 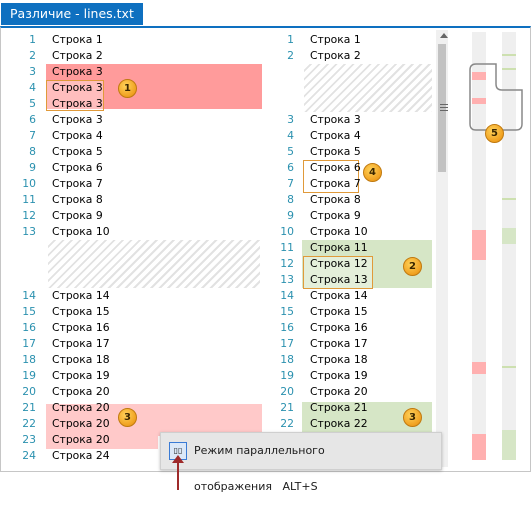 What do you see at coordinates (287, 407) in the screenshot?
I see `line-number: 21` at bounding box center [287, 407].